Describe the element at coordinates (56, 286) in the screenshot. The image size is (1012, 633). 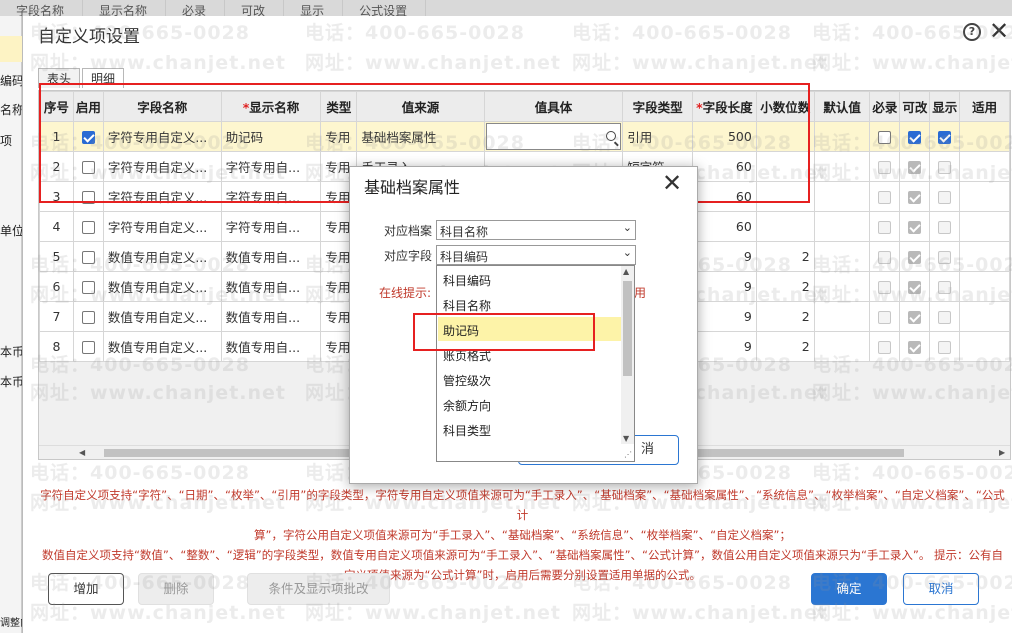
I see `cell-seq: 6` at that location.